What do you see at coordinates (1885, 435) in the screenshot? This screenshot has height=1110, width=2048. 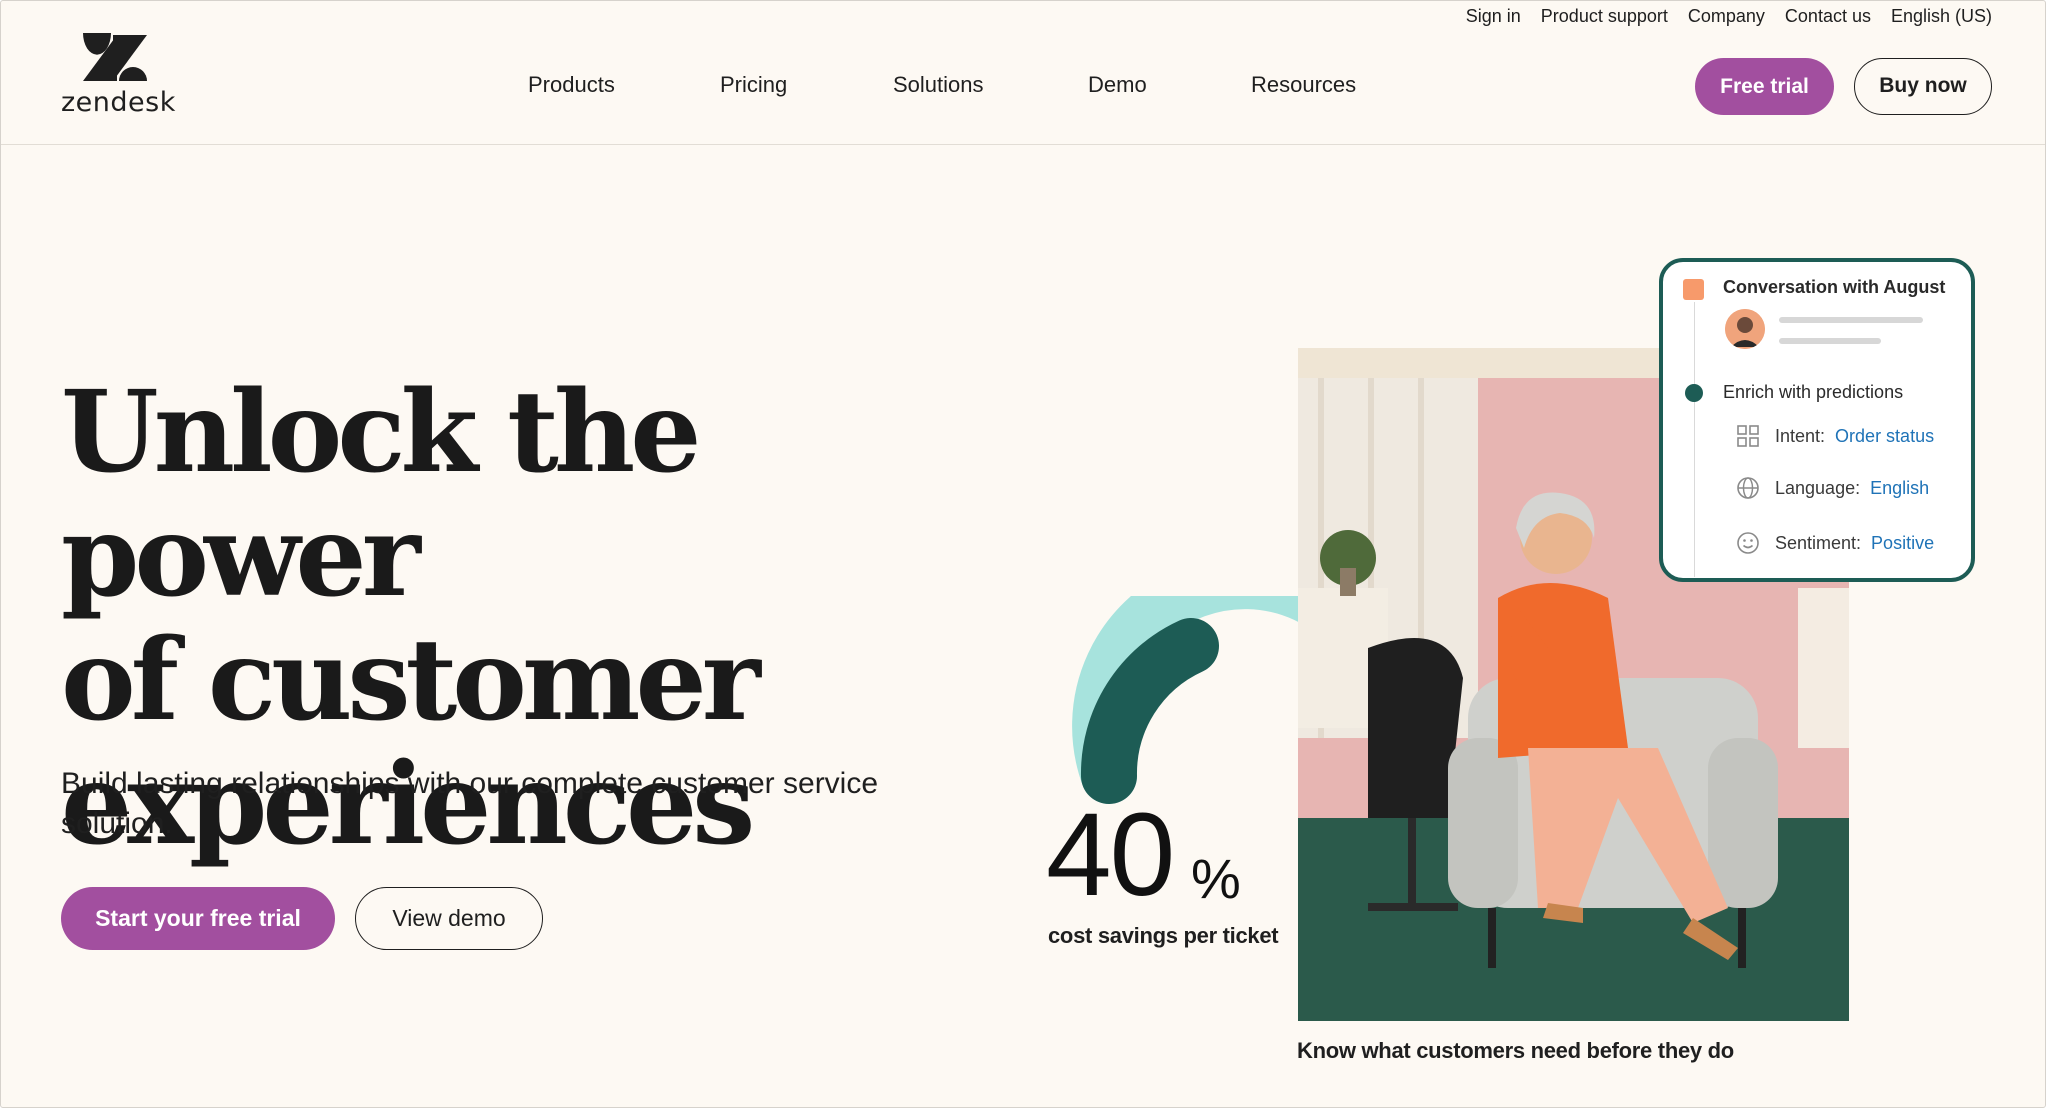 I see `intent-value: Order status` at bounding box center [1885, 435].